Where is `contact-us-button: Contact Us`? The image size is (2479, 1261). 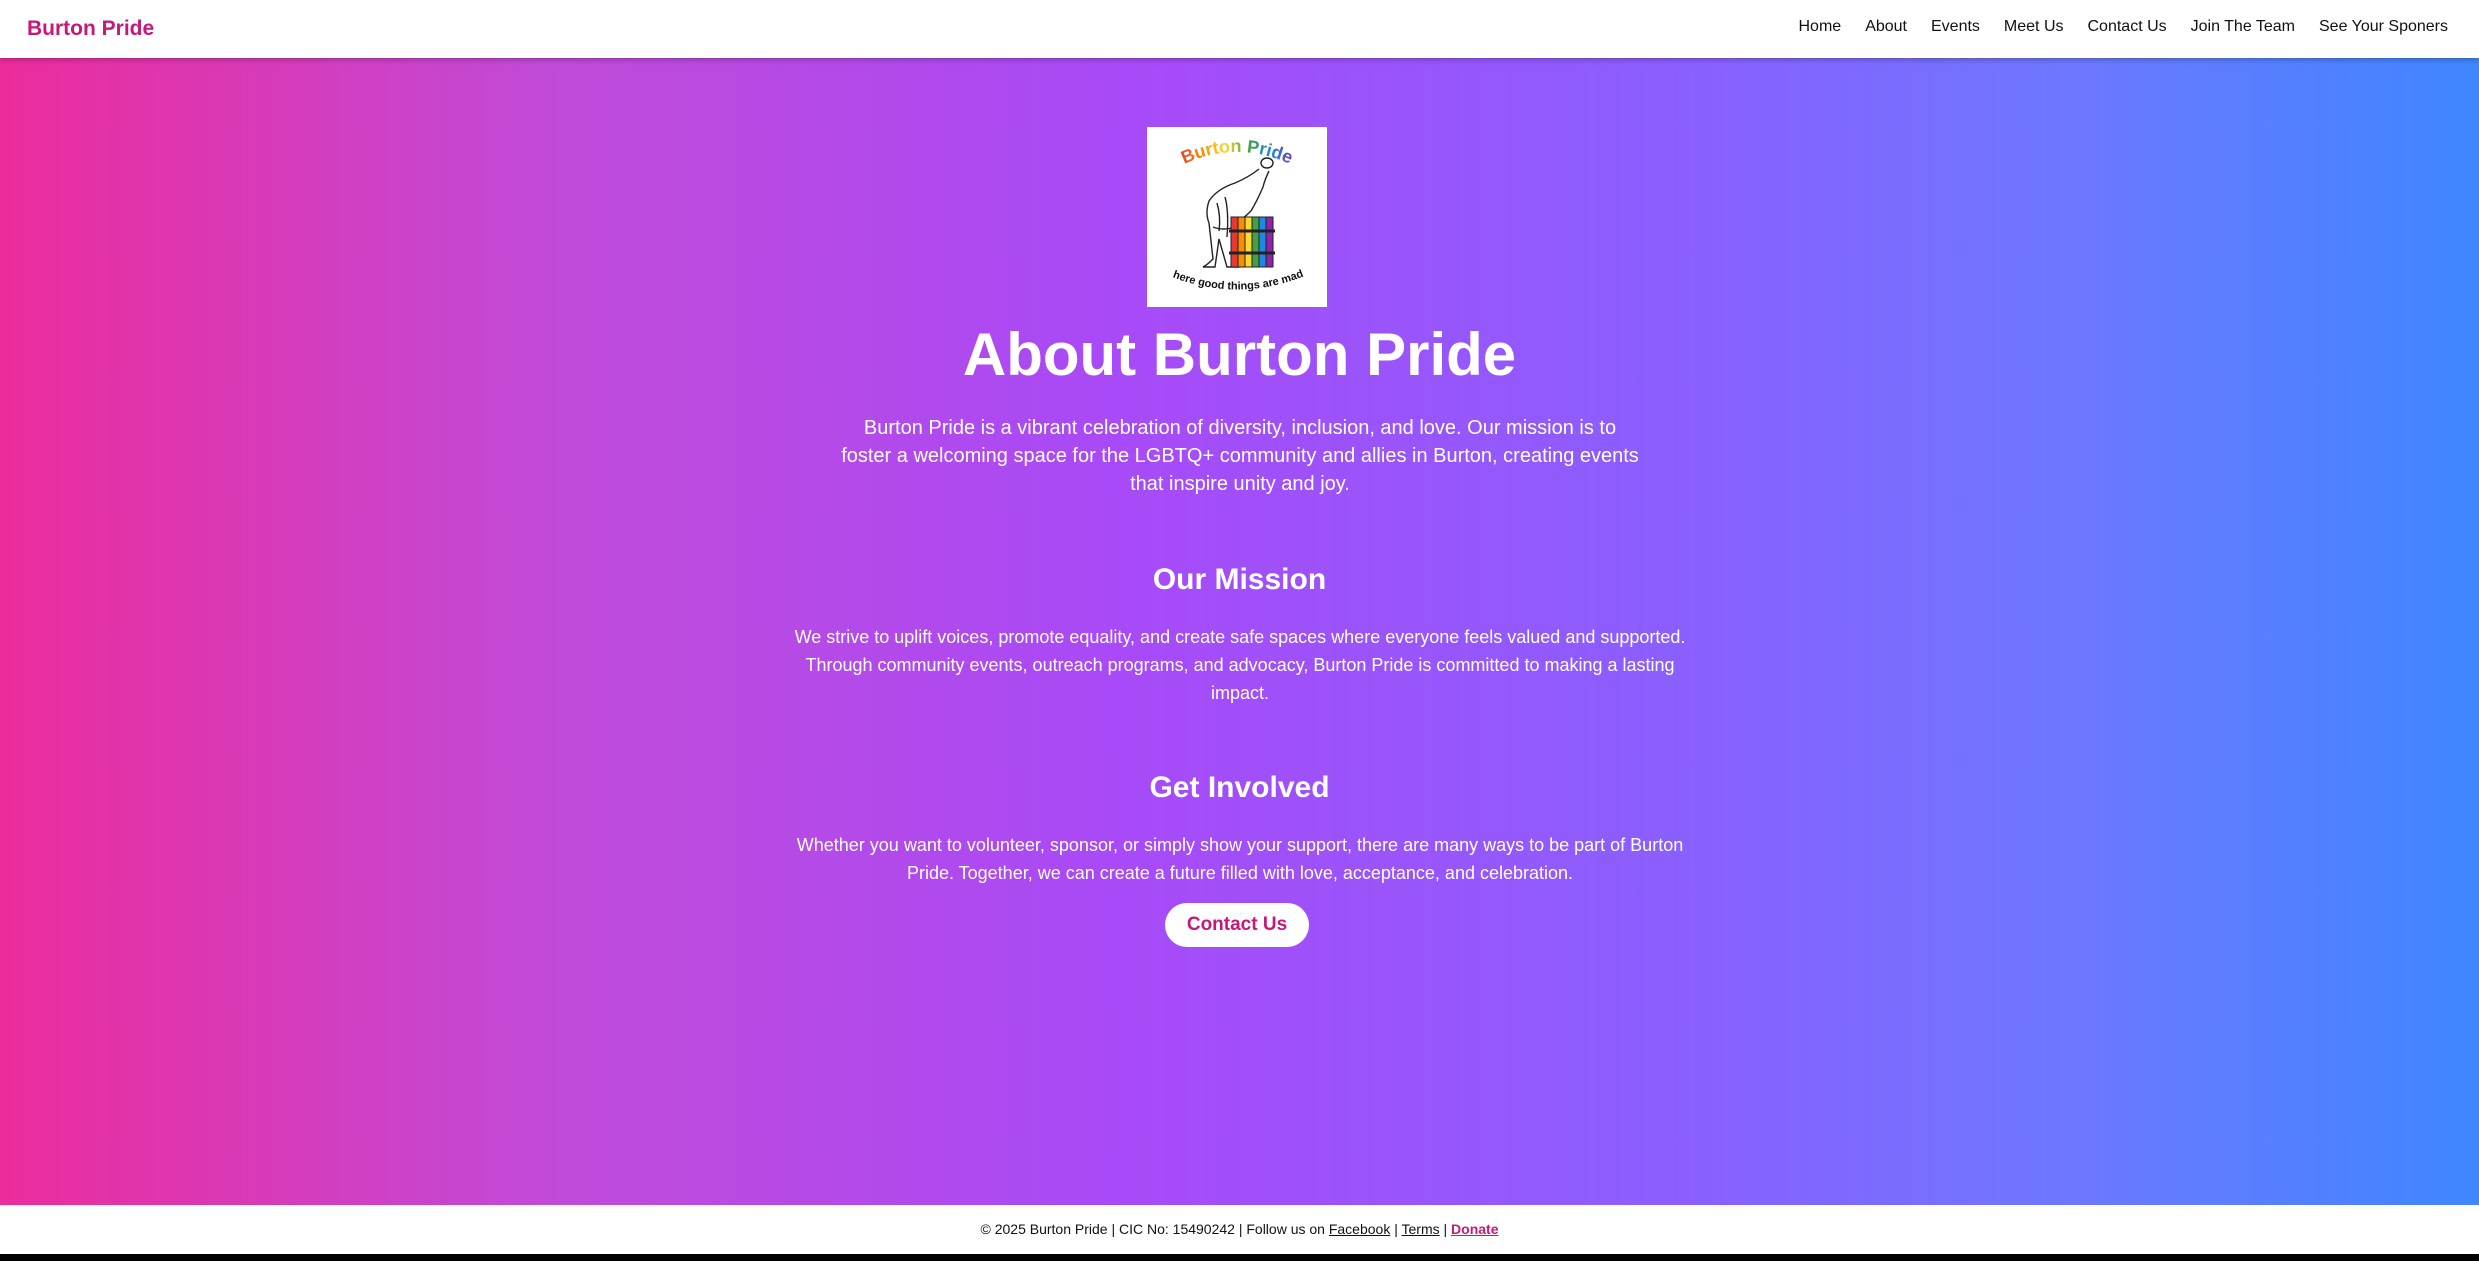 contact-us-button: Contact Us is located at coordinates (1237, 925).